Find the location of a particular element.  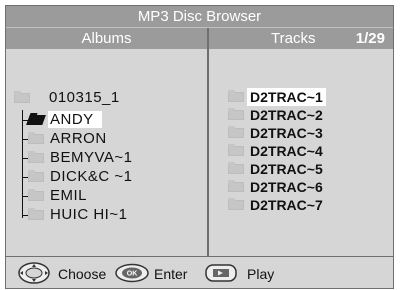

album-item-andy: ANDY is located at coordinates (112, 120).